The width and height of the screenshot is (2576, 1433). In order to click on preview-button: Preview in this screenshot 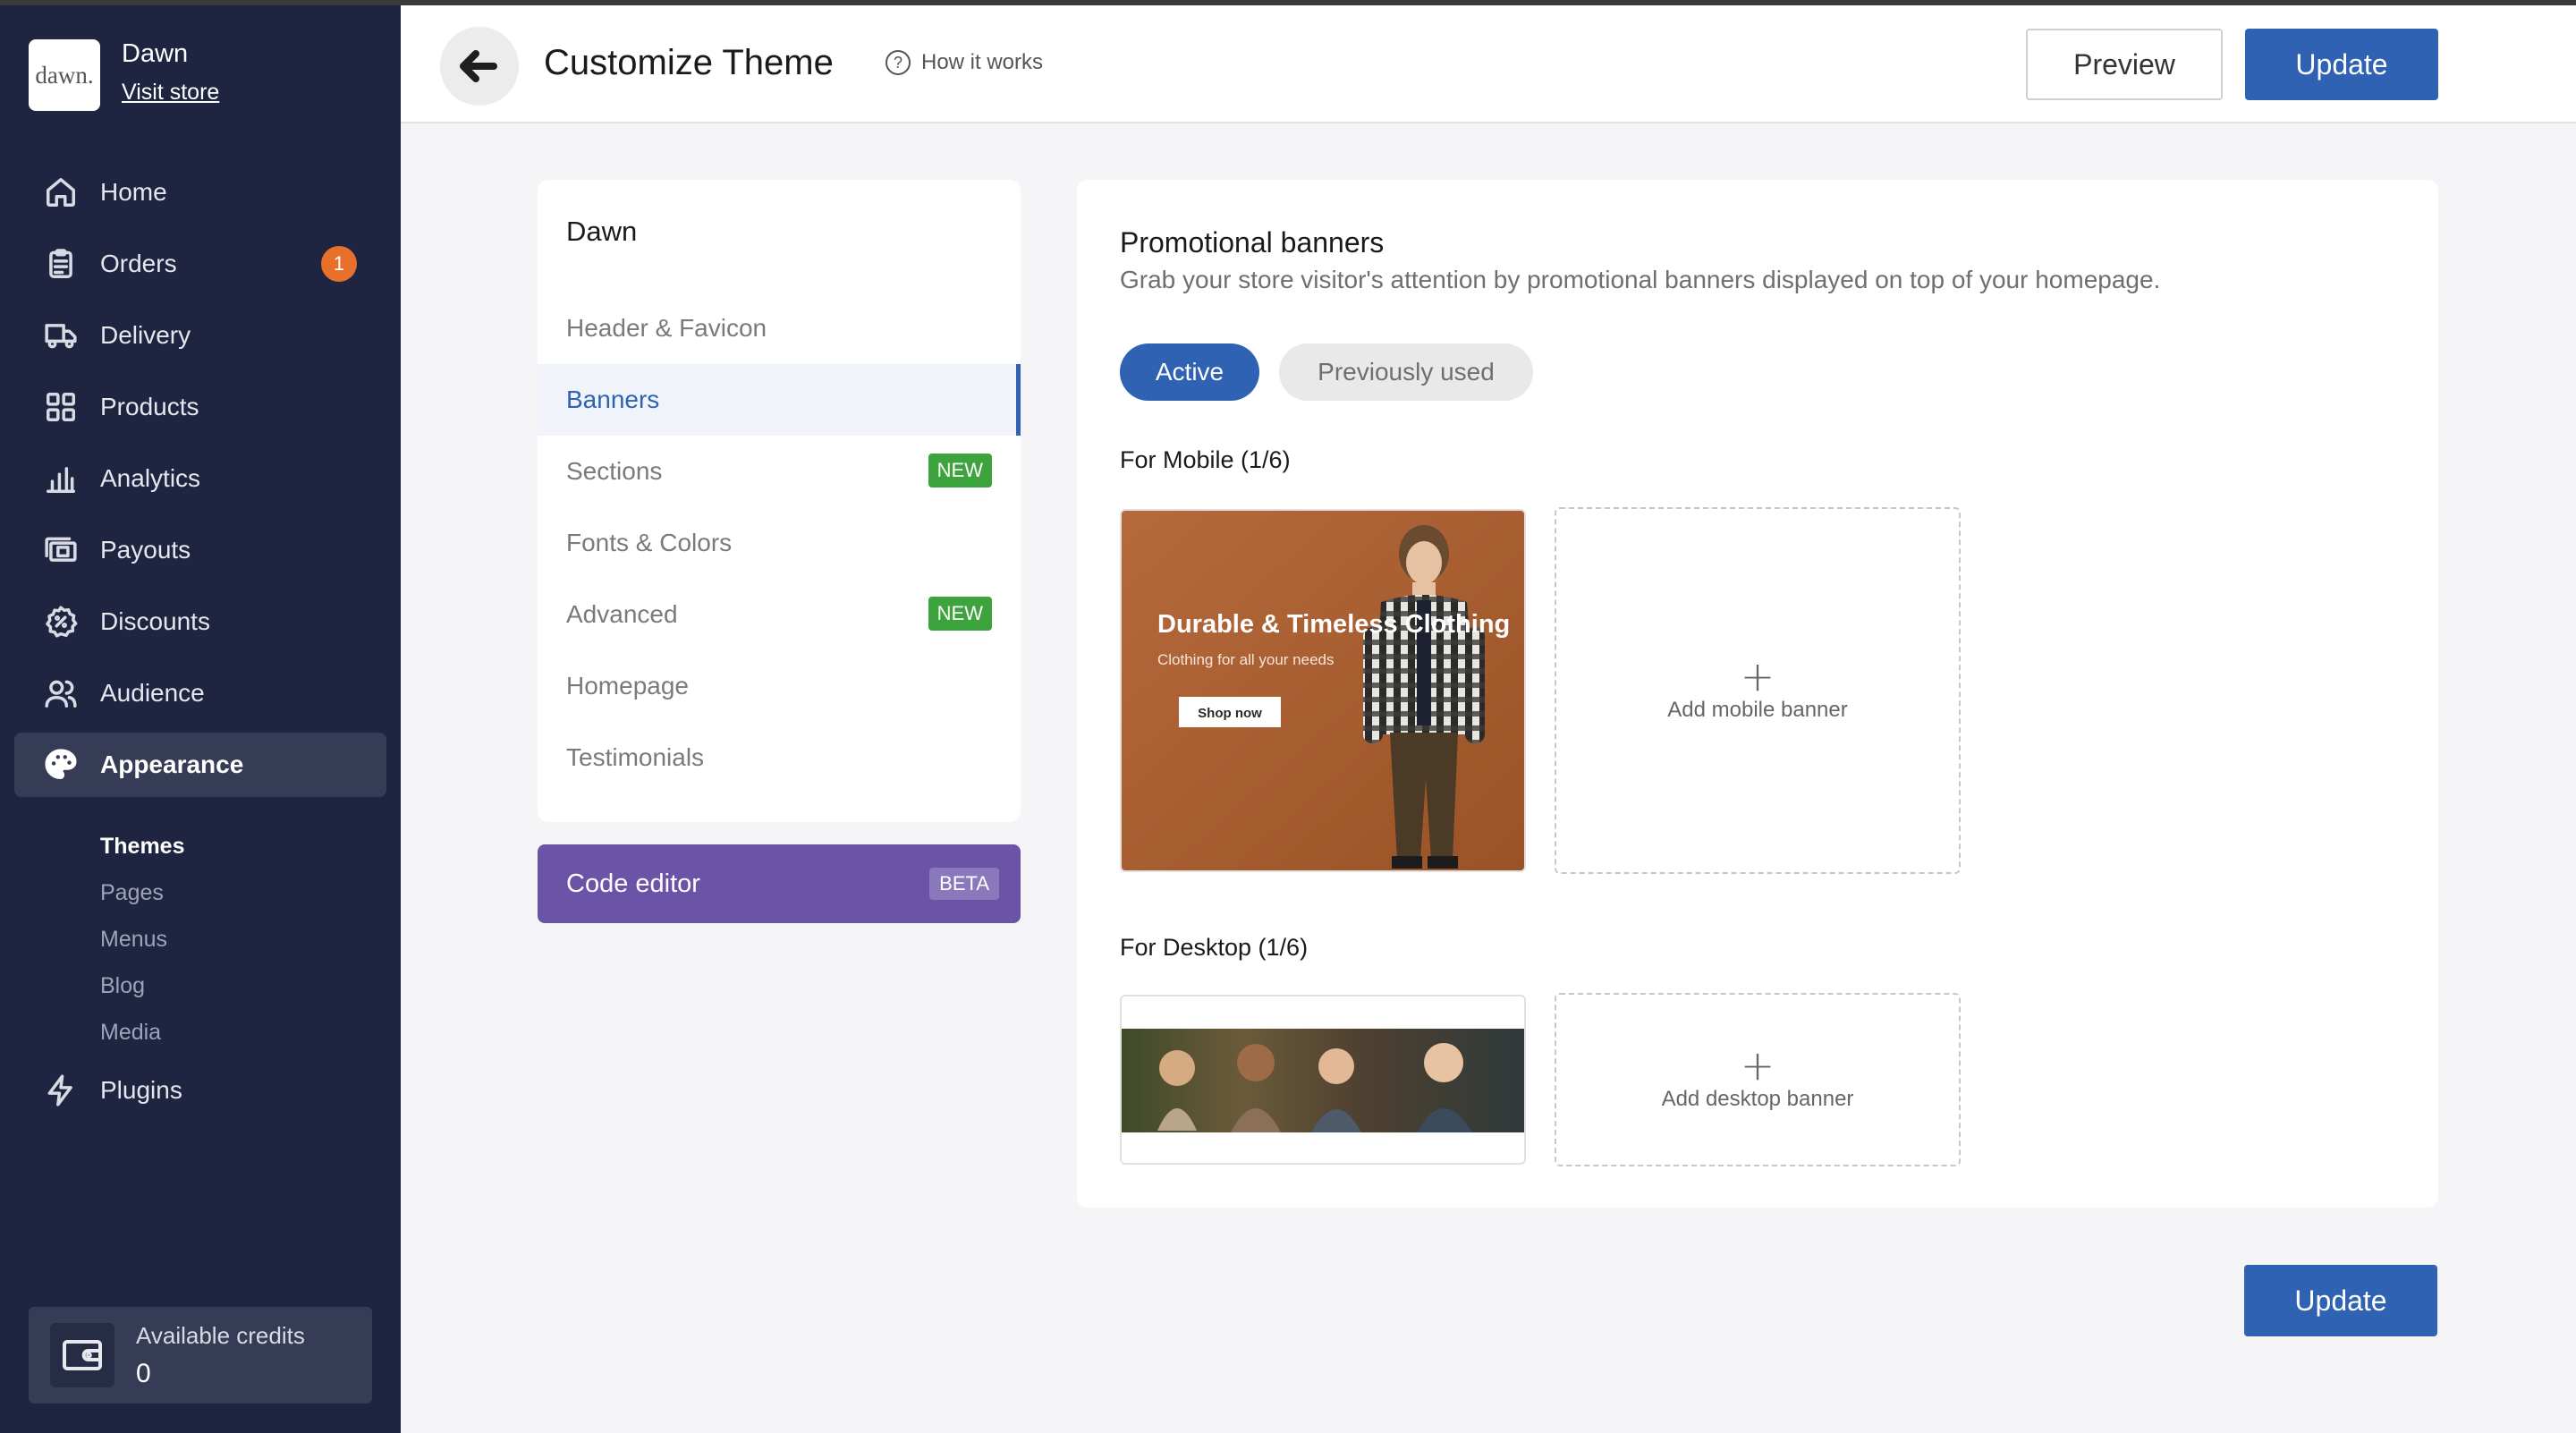, I will do `click(2124, 64)`.